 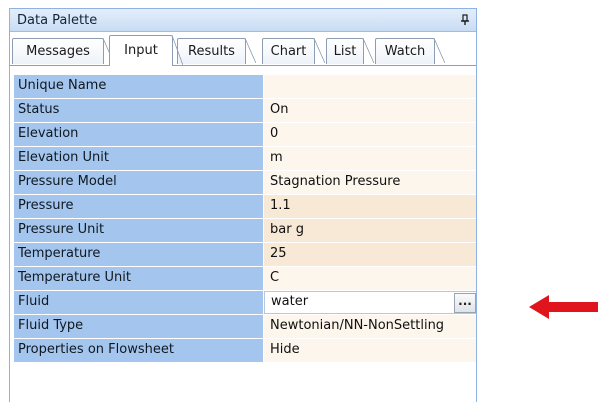 What do you see at coordinates (370, 86) in the screenshot?
I see `property-value` at bounding box center [370, 86].